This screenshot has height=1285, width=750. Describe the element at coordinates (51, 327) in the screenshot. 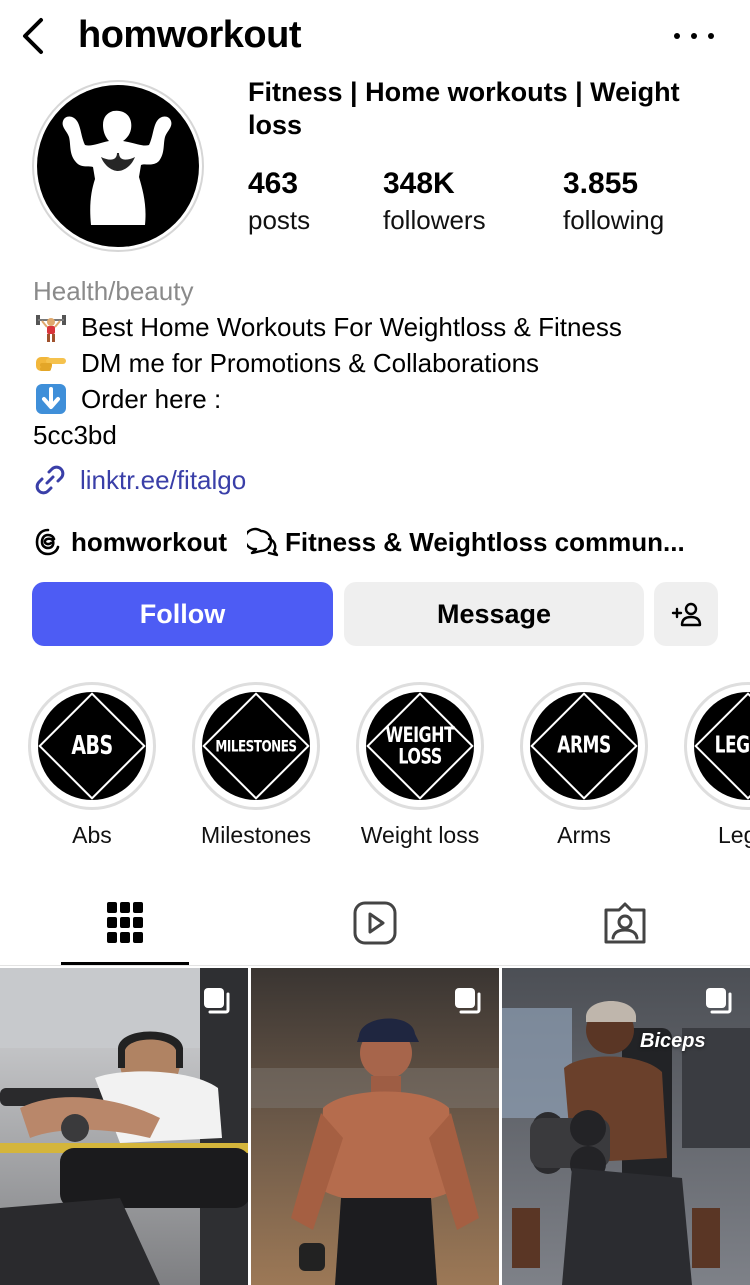

I see `weightlifter-emoji-icon` at that location.